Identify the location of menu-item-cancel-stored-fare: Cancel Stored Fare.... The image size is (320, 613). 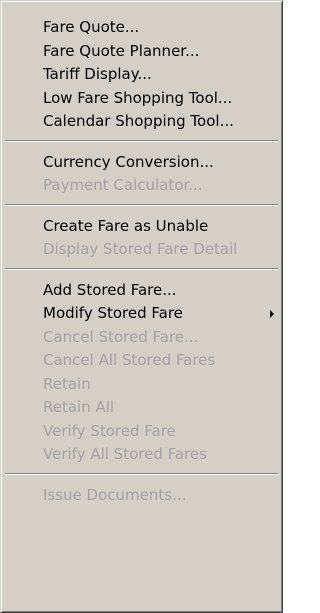
(121, 336).